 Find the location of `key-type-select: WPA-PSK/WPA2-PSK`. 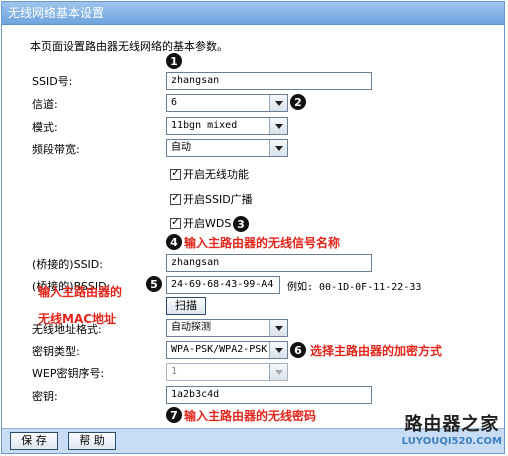

key-type-select: WPA-PSK/WPA2-PSK is located at coordinates (227, 350).